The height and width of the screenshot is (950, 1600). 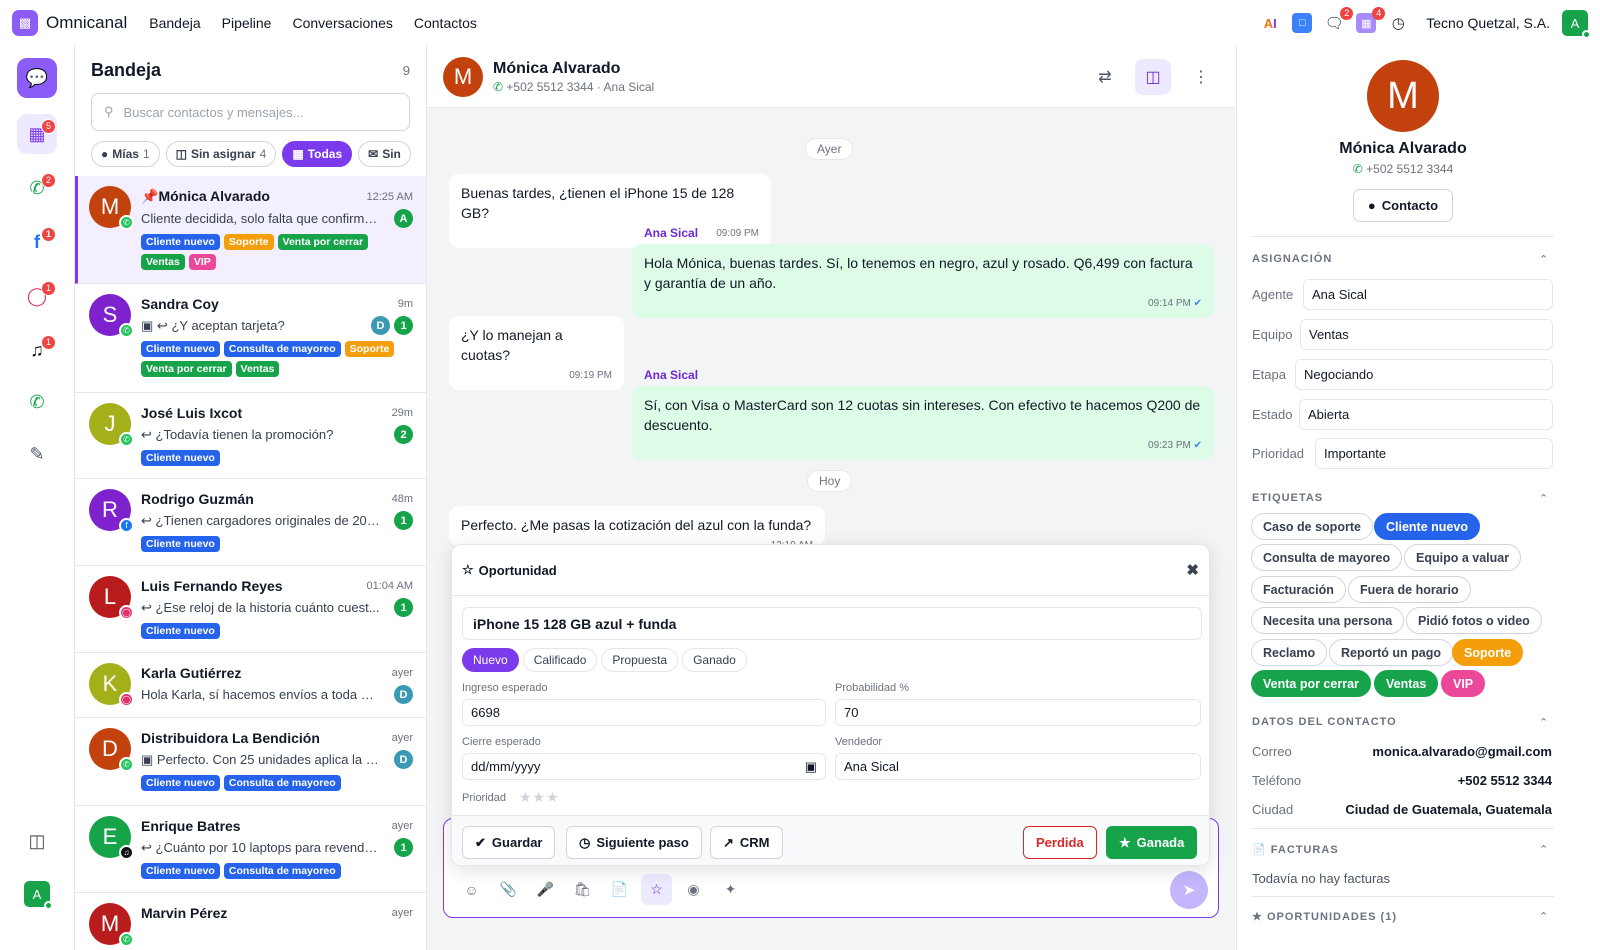 I want to click on contact-tag: Necesita una persona, so click(x=1328, y=620).